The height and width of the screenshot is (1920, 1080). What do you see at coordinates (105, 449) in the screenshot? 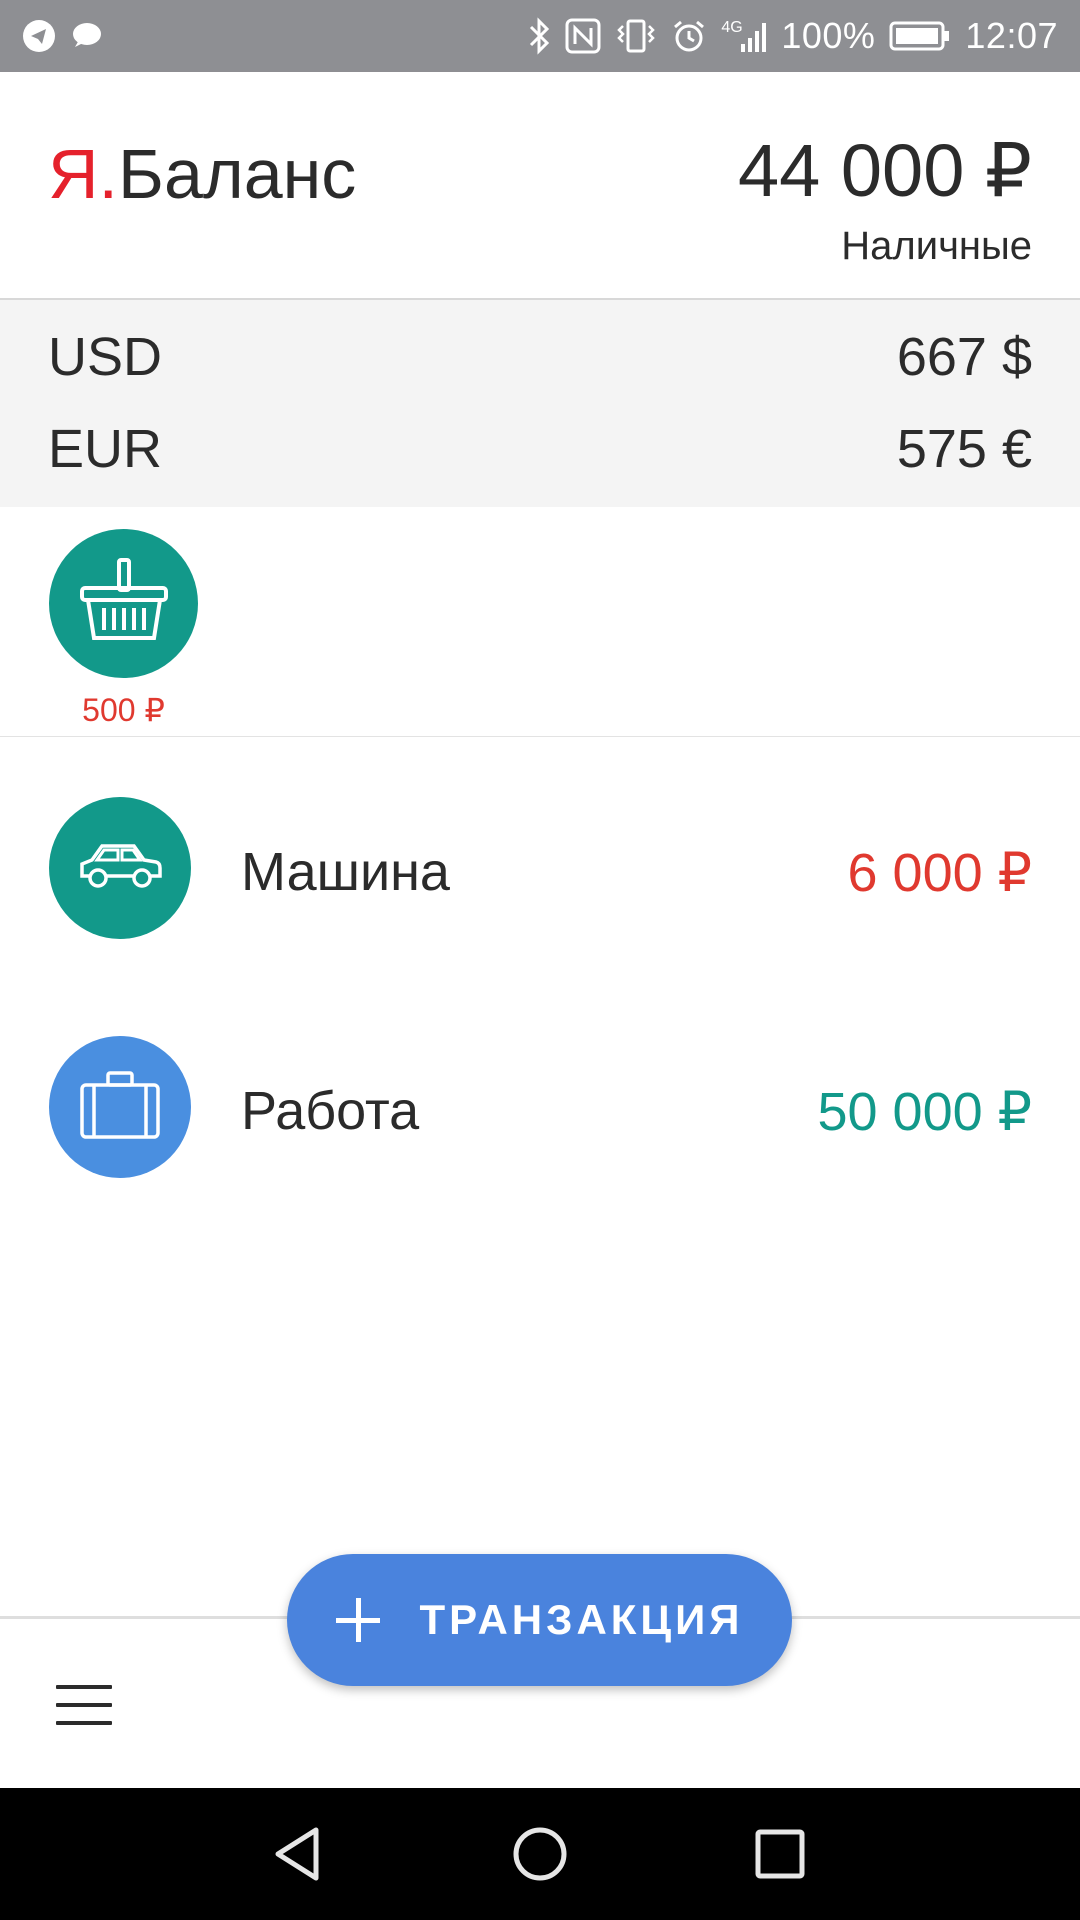
I see `currency-code: EUR` at bounding box center [105, 449].